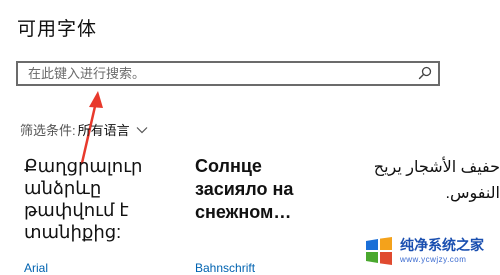 This screenshot has height=275, width=500. I want to click on search-icon, so click(425, 73).